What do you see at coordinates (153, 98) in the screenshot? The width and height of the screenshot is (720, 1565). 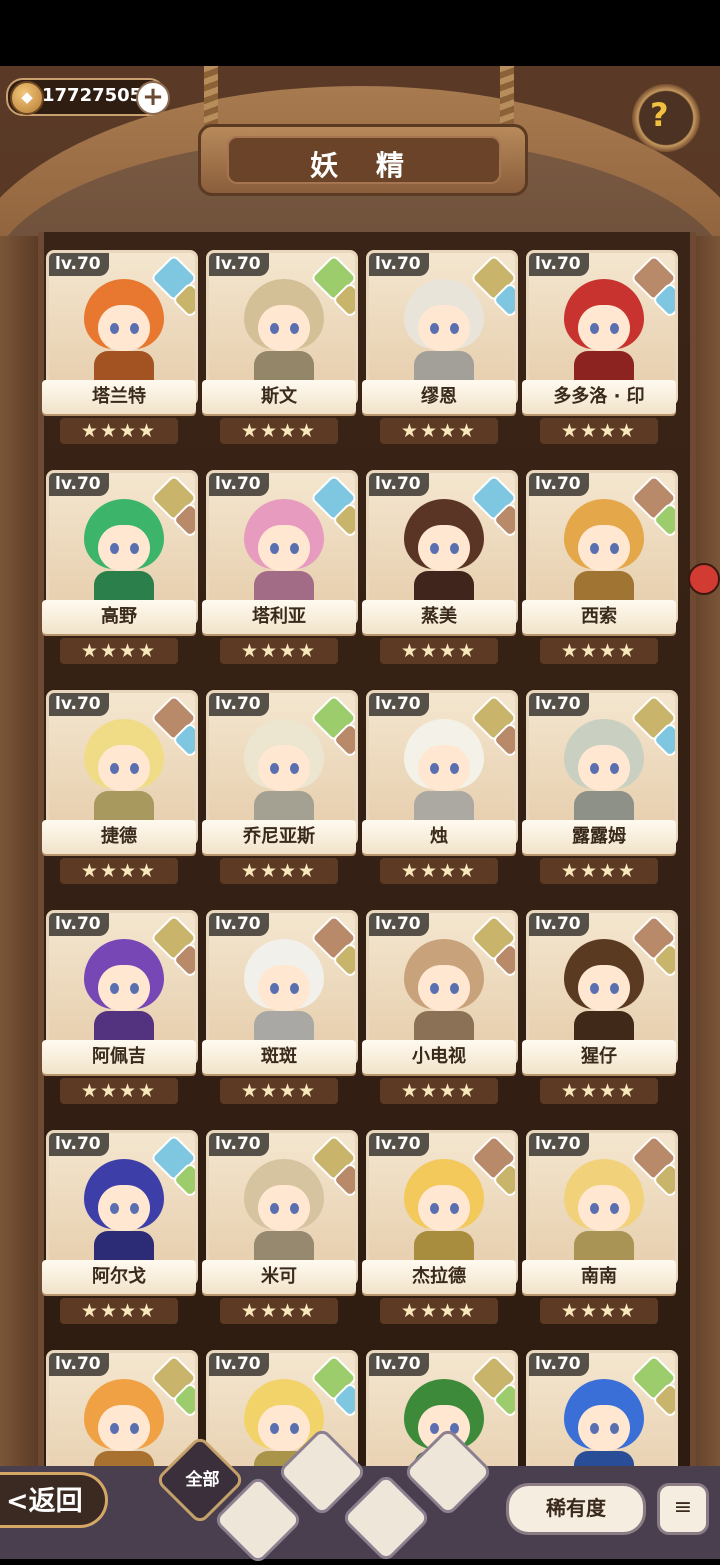 I see `plus-icon: +` at bounding box center [153, 98].